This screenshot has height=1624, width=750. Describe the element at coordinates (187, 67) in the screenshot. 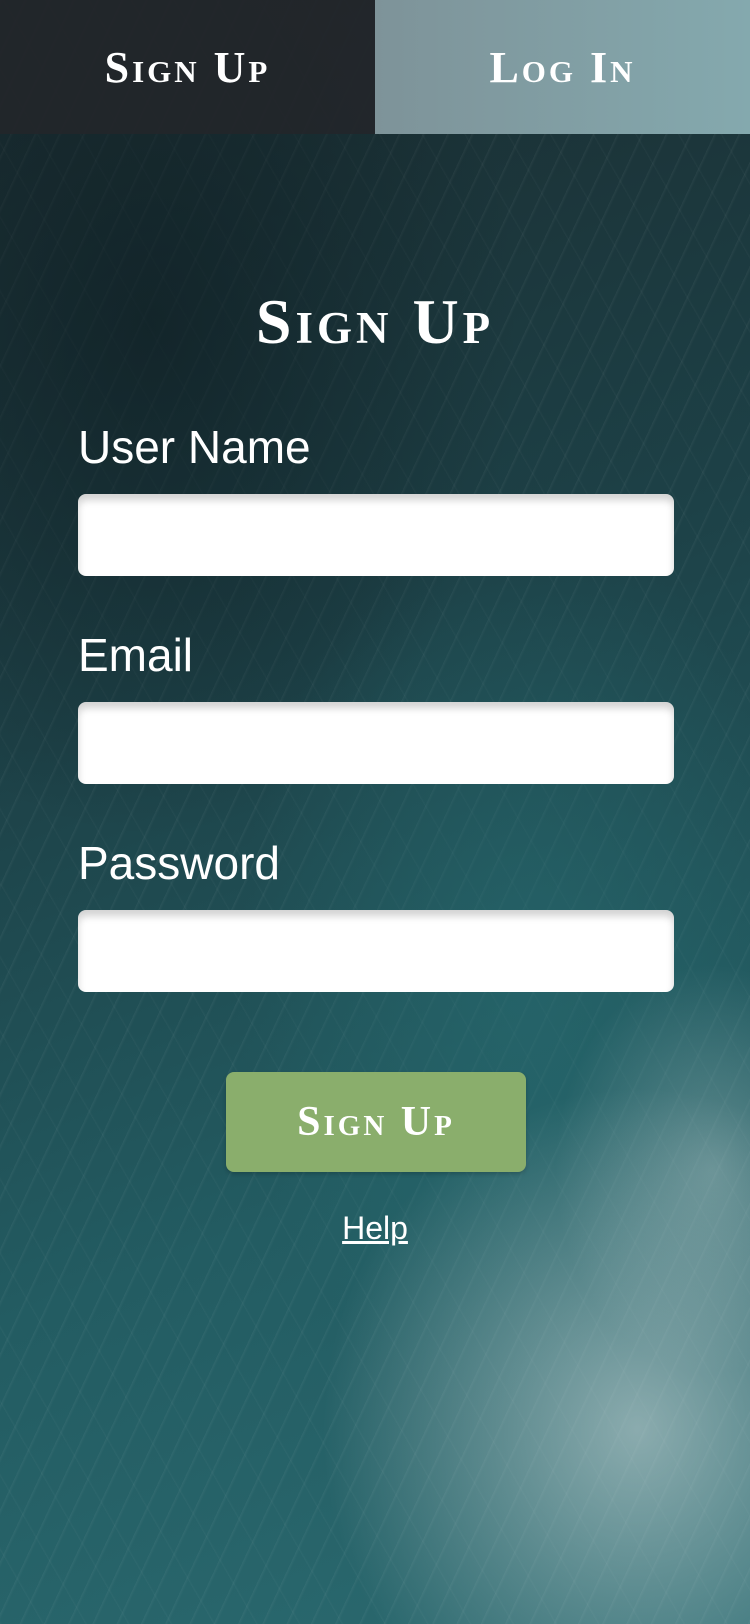

I see `tab-sign-up: Sign Up` at that location.